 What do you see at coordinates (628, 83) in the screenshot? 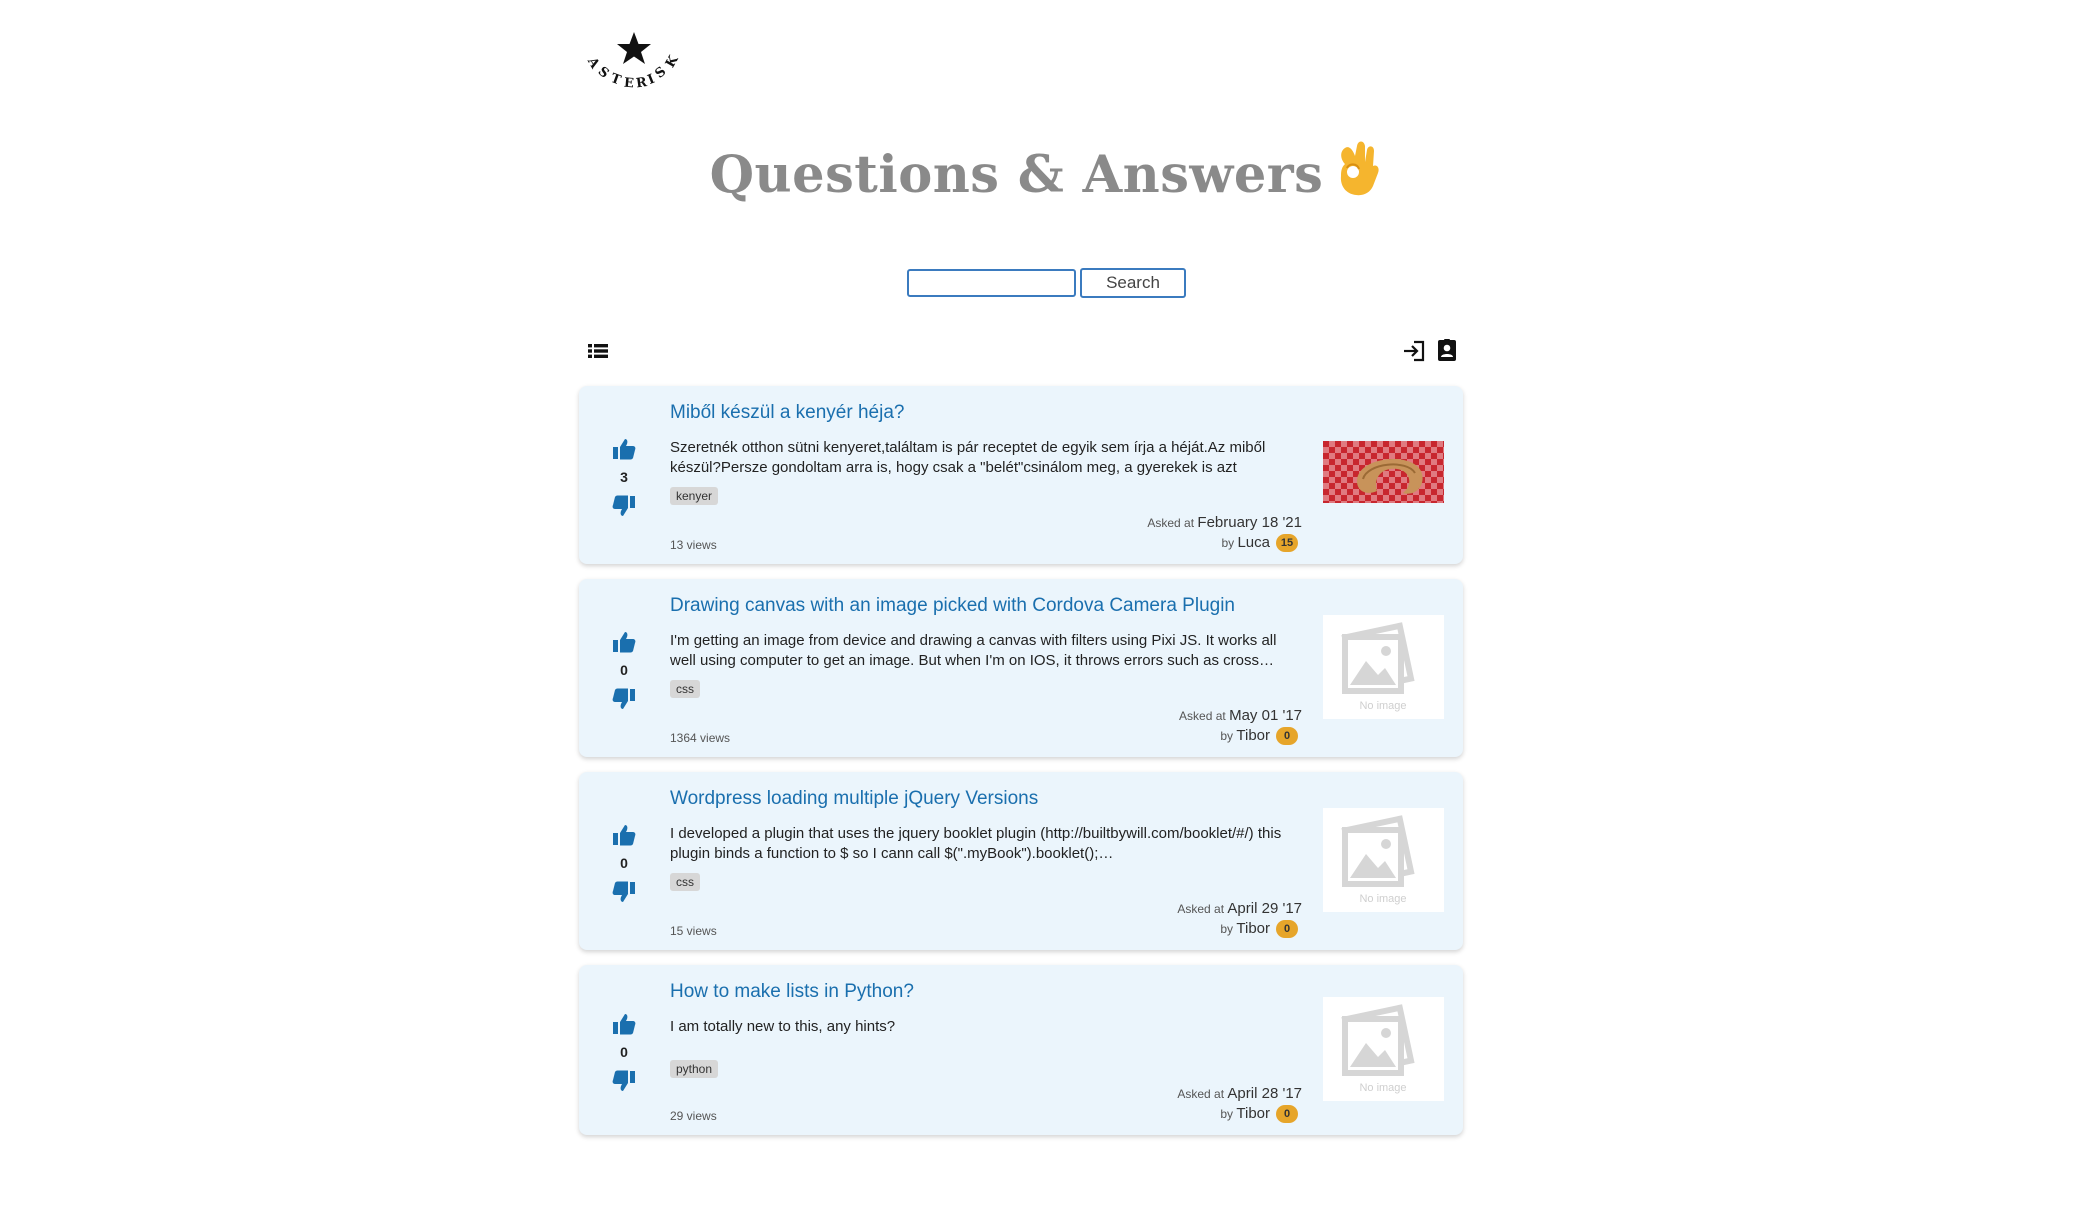
I see `svg-text: E` at bounding box center [628, 83].